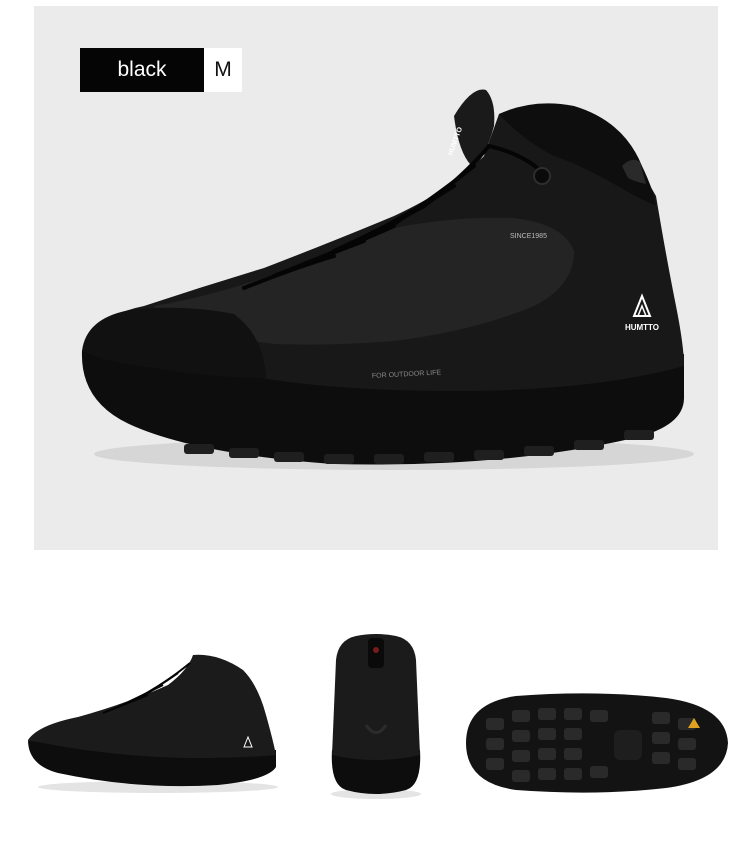  What do you see at coordinates (542, 176) in the screenshot?
I see `lace-hook` at bounding box center [542, 176].